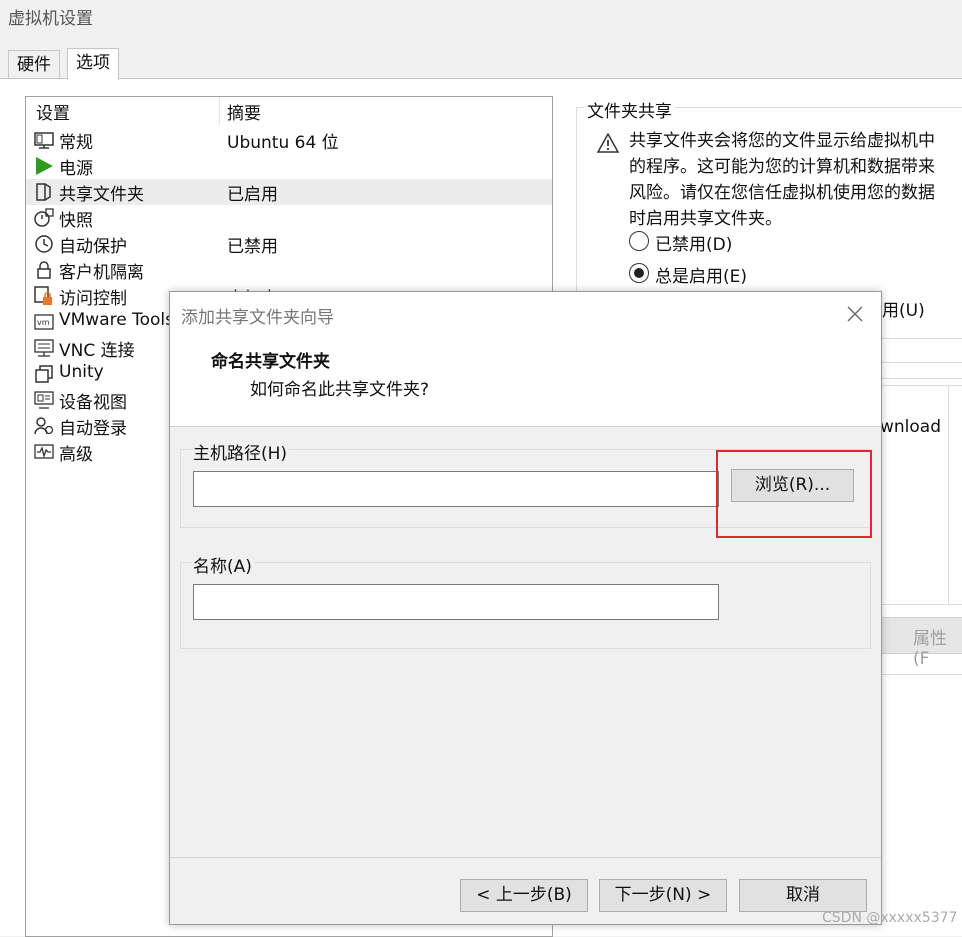  What do you see at coordinates (44, 166) in the screenshot?
I see `power-play-icon` at bounding box center [44, 166].